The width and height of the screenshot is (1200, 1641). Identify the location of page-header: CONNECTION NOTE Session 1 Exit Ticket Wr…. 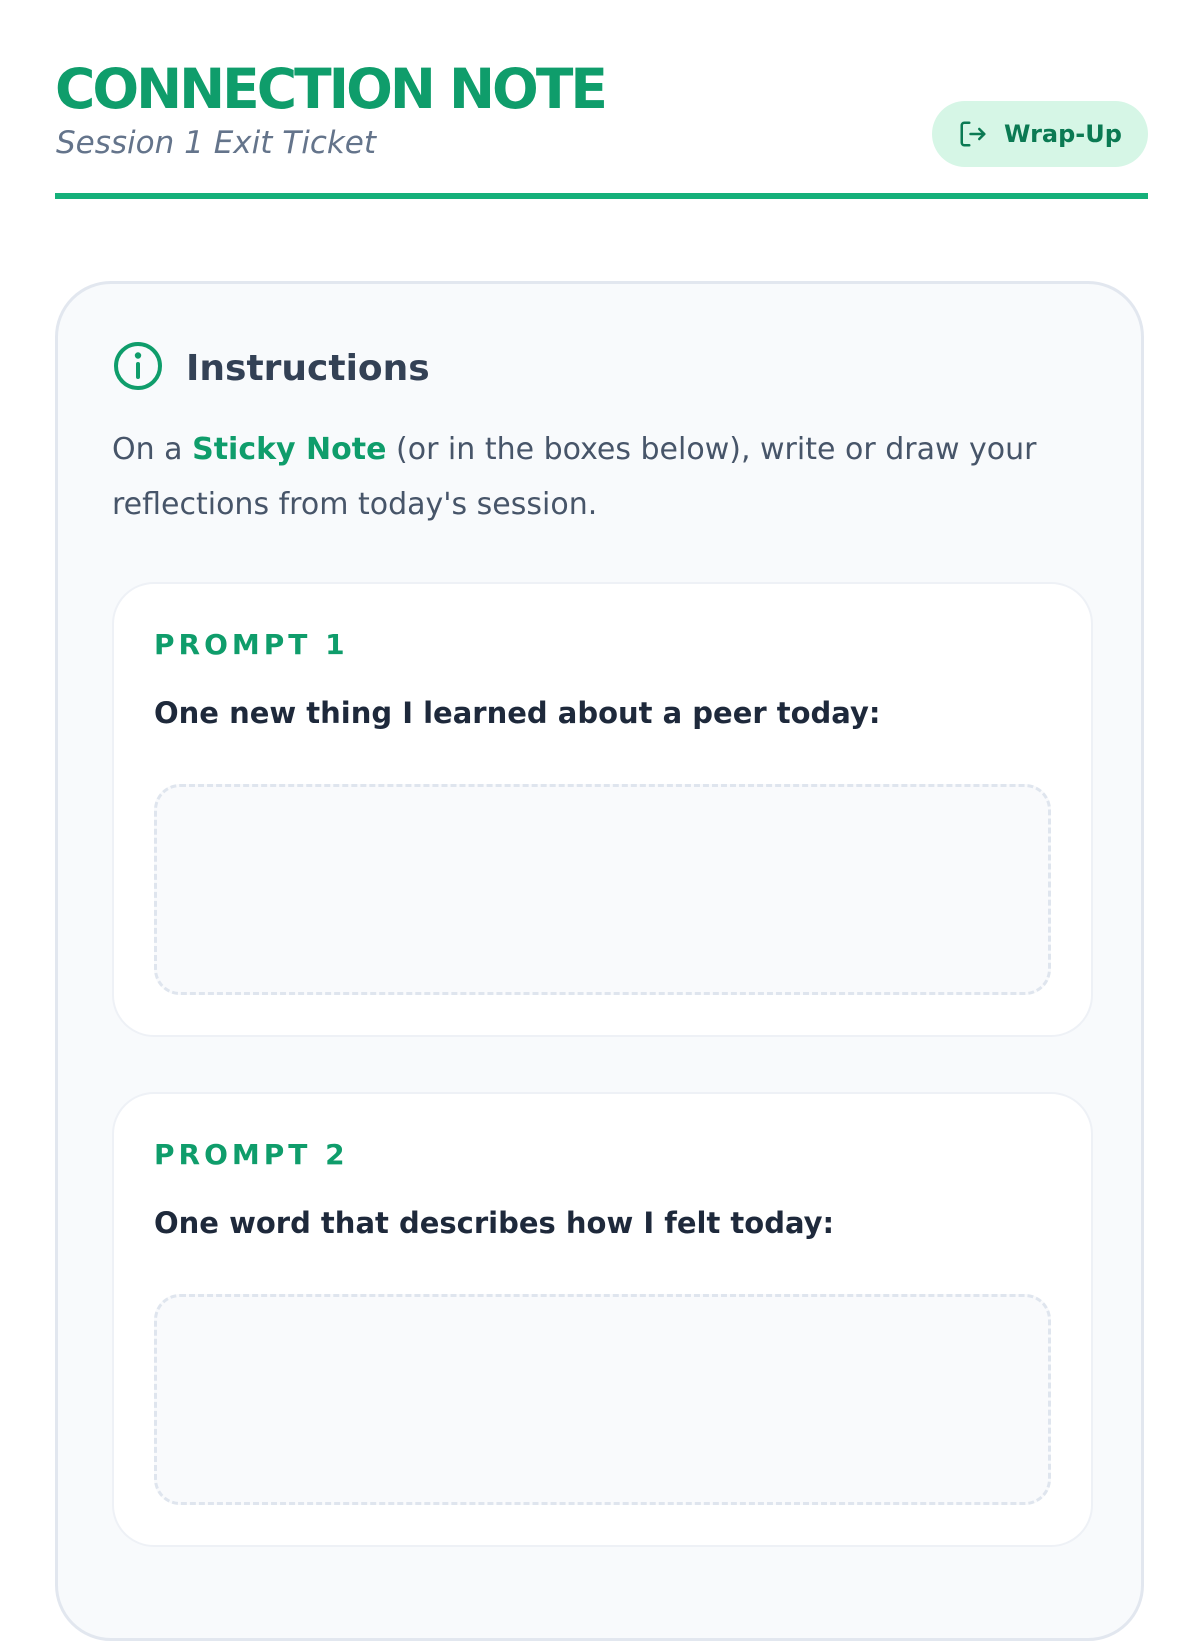
(601, 127).